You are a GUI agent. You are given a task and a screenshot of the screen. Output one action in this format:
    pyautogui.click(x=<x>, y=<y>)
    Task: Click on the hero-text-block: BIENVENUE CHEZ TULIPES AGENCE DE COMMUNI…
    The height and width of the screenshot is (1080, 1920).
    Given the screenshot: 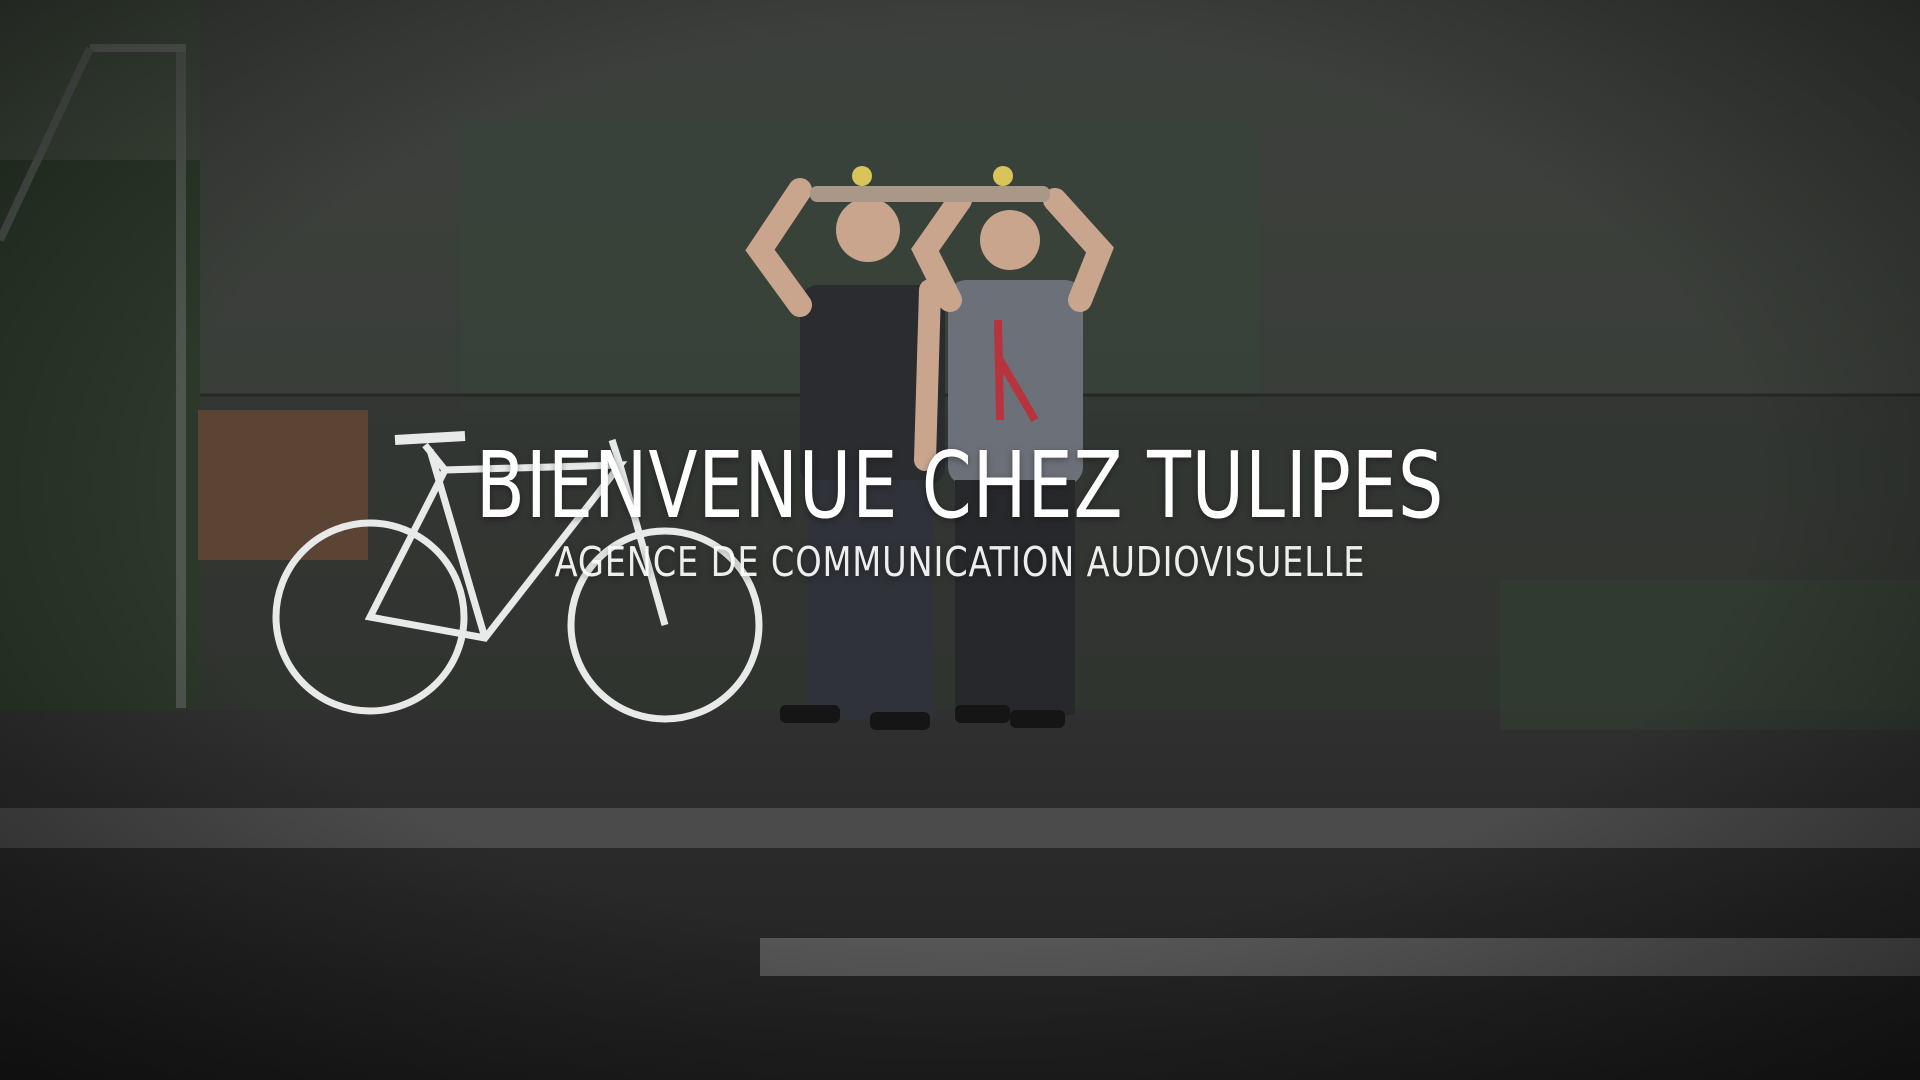 What is the action you would take?
    pyautogui.click(x=960, y=511)
    